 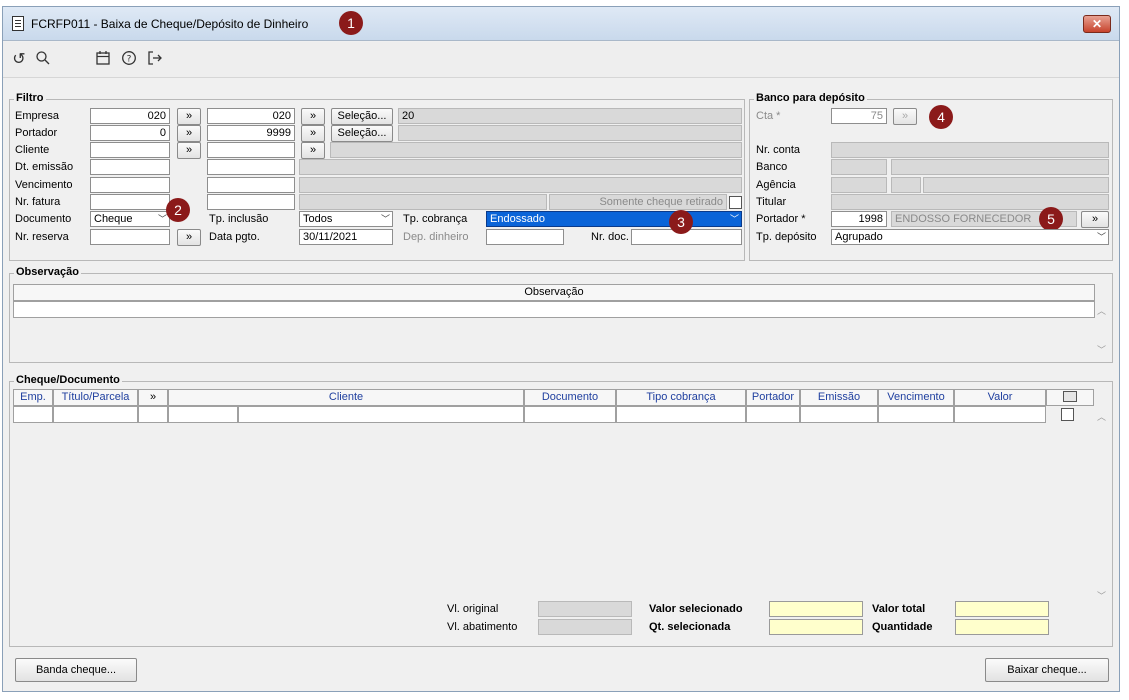 What do you see at coordinates (130, 133) in the screenshot?
I see `portador-from-input: 0` at bounding box center [130, 133].